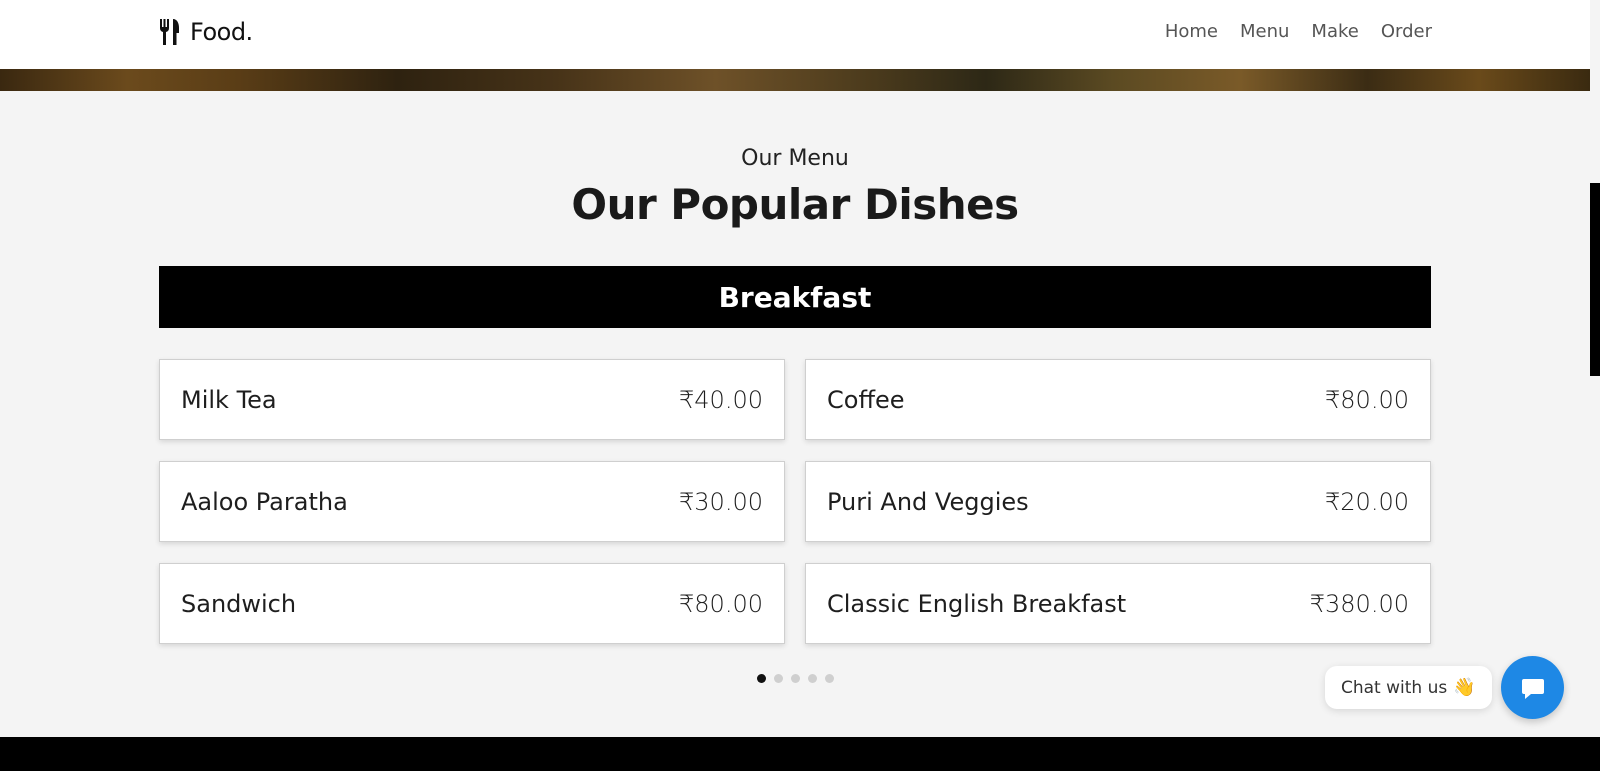  I want to click on section-subtitle: Our Menu, so click(795, 158).